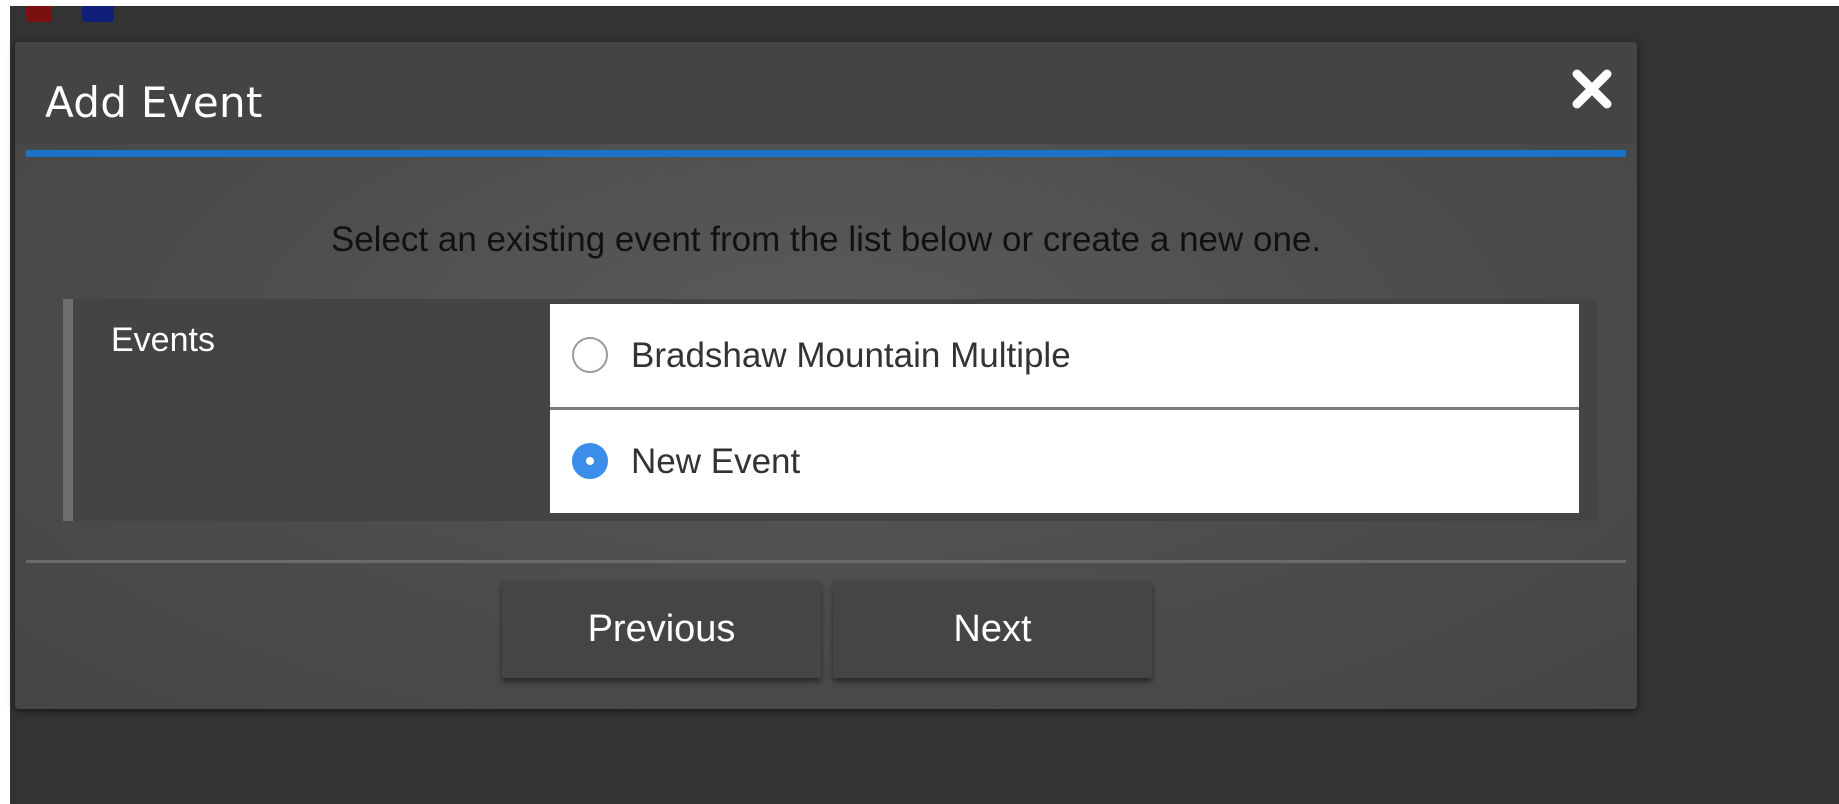  What do you see at coordinates (992, 629) in the screenshot?
I see `next-button: Next` at bounding box center [992, 629].